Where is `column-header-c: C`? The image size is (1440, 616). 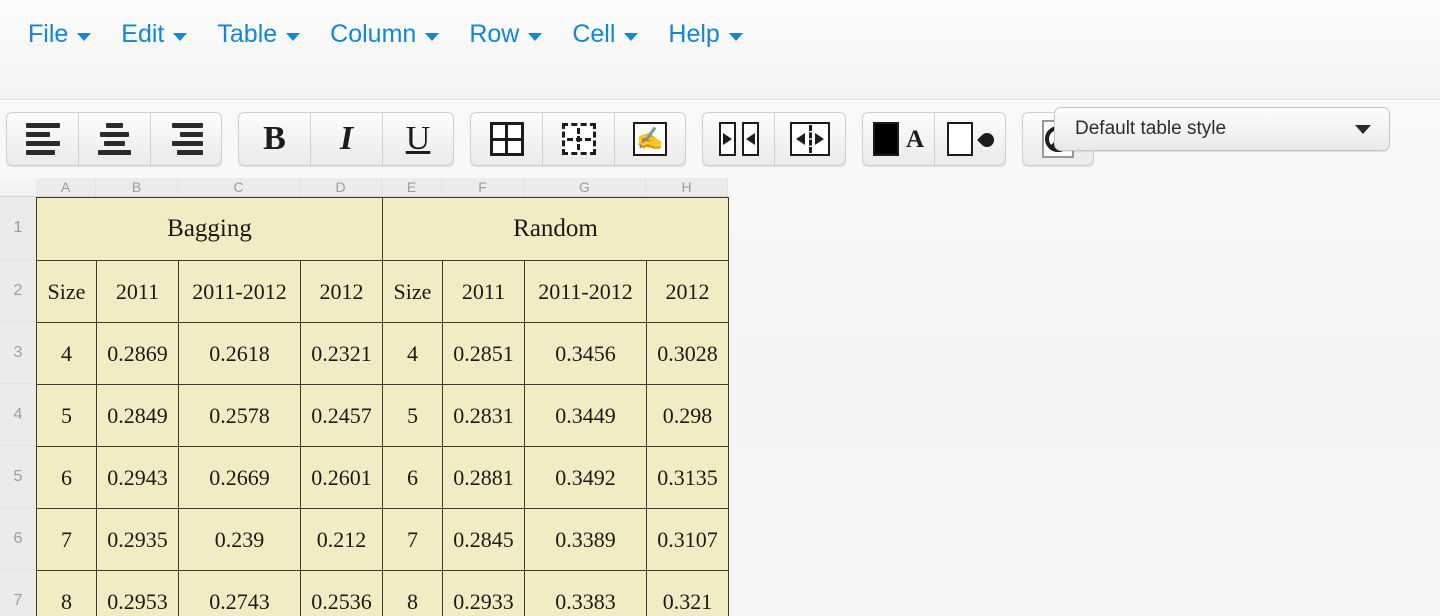
column-header-c: C is located at coordinates (239, 187).